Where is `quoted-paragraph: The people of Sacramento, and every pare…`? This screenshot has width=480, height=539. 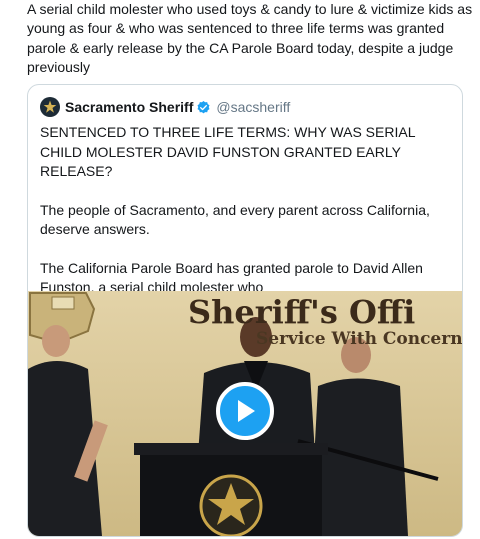
quoted-paragraph: The people of Sacramento, and every pare… is located at coordinates (235, 219).